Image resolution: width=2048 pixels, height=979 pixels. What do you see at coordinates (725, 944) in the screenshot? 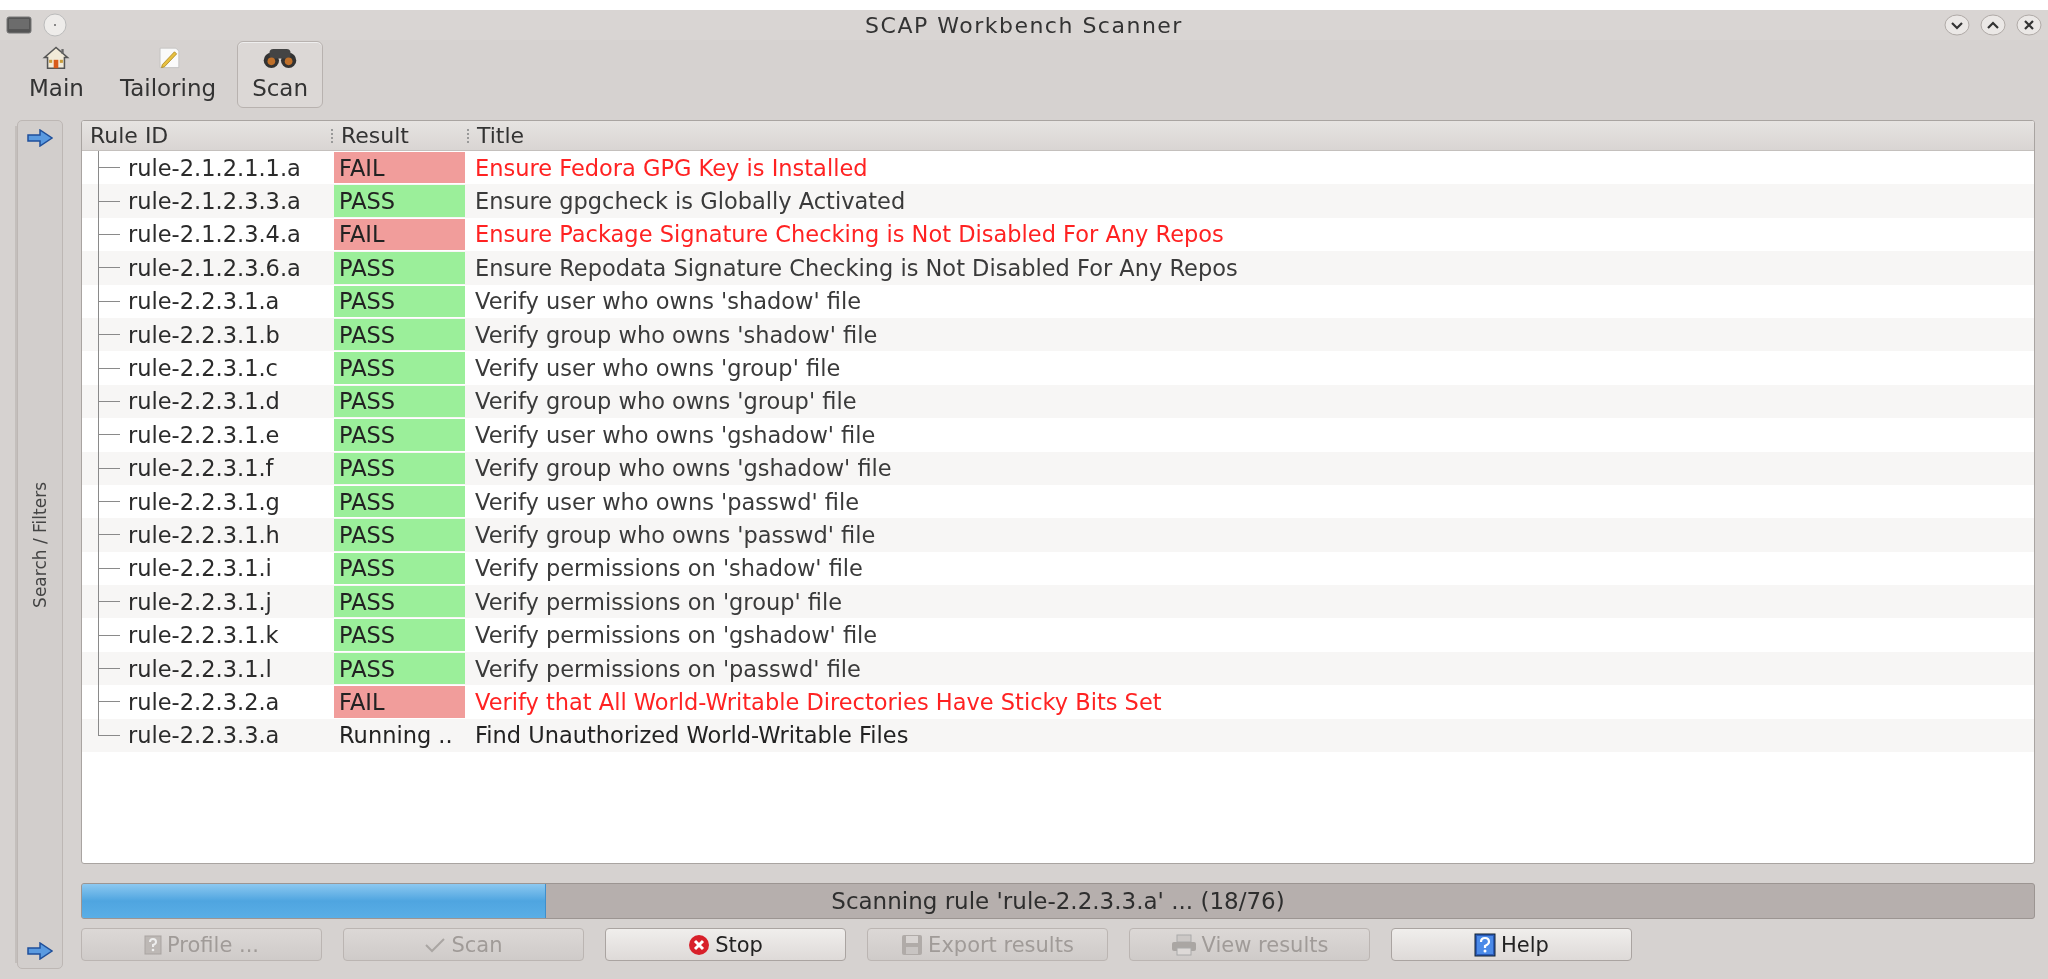
I see `action-button: Stop` at bounding box center [725, 944].